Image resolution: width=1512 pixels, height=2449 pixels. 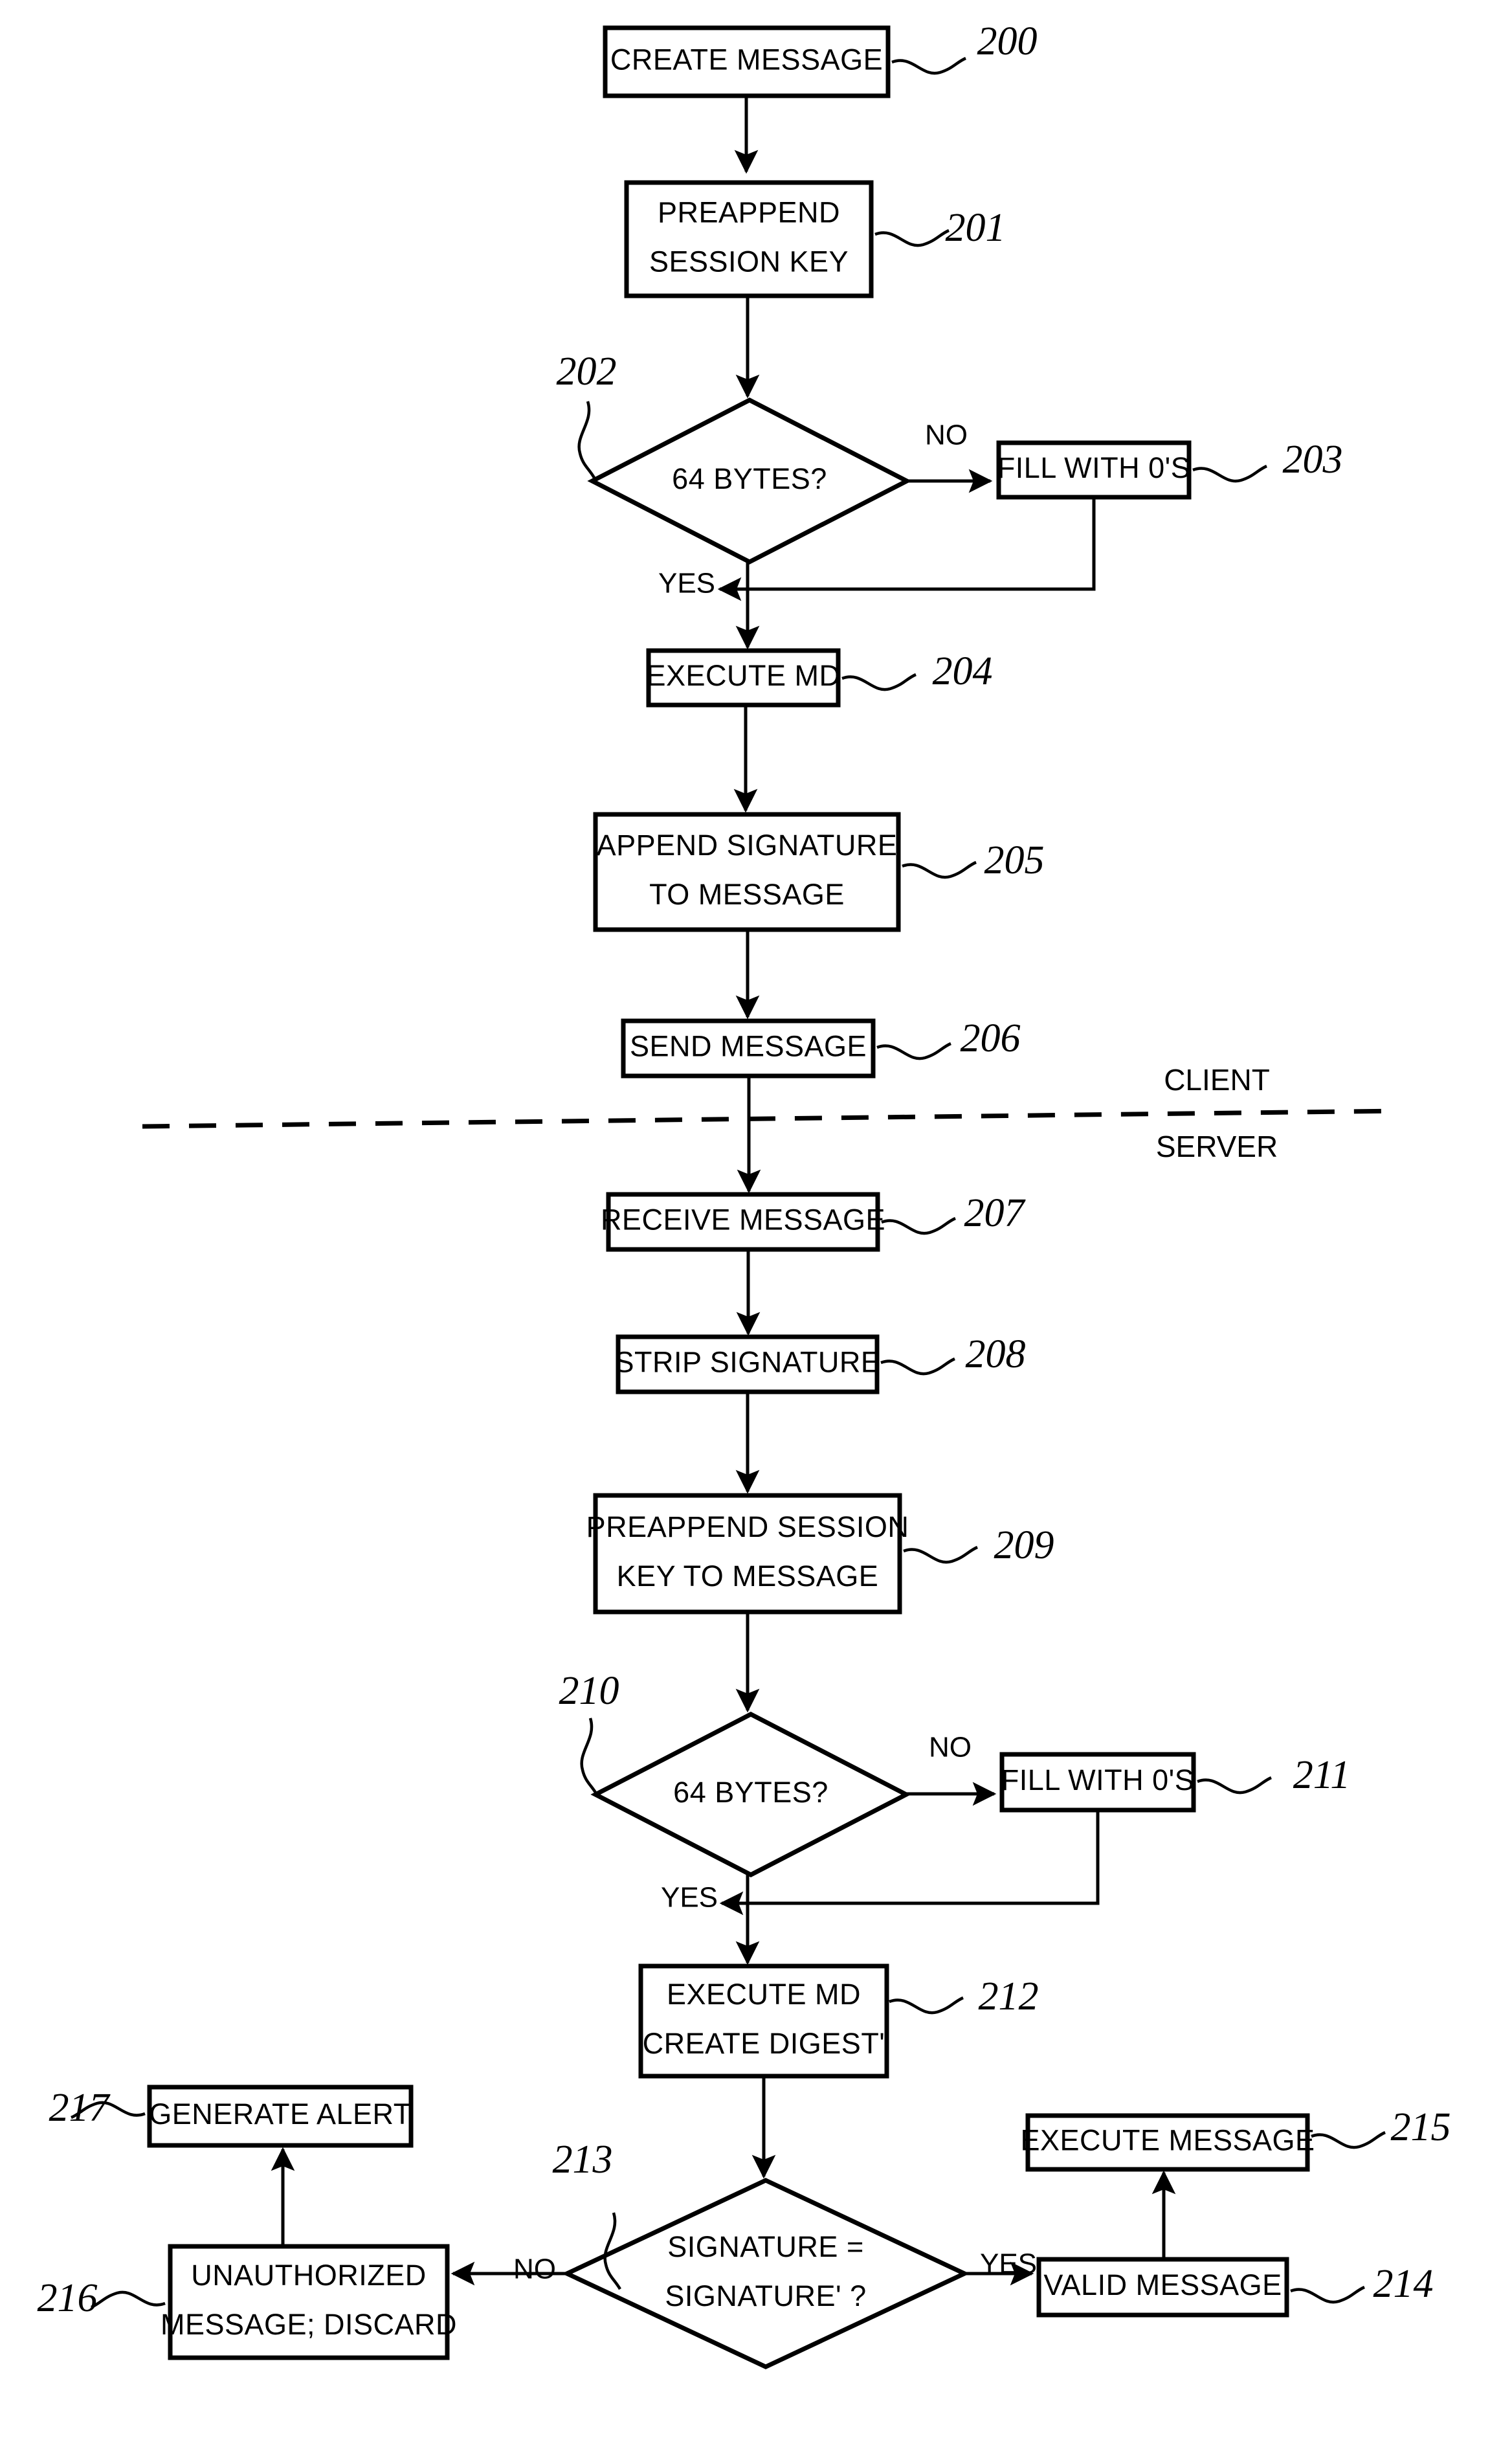 What do you see at coordinates (583, 2160) in the screenshot?
I see `reference-numeral-213: 213` at bounding box center [583, 2160].